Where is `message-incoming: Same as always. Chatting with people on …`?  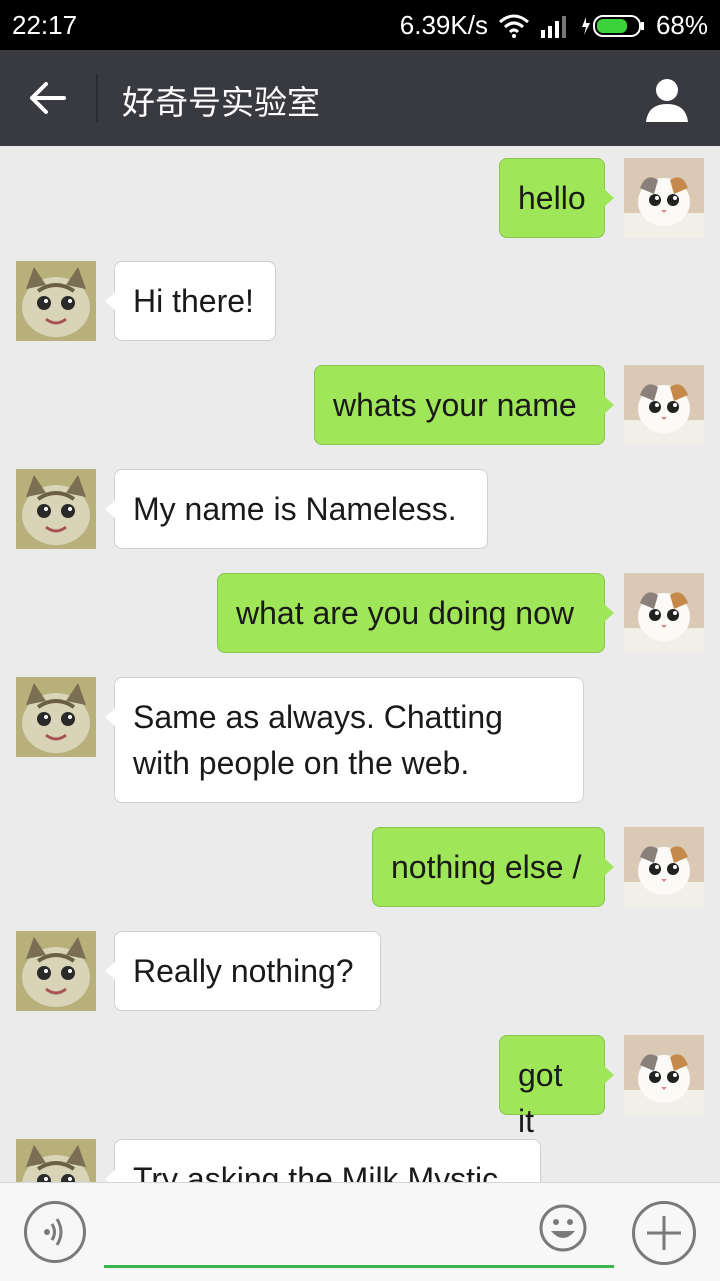
message-incoming: Same as always. Chatting with people on … is located at coordinates (344, 740).